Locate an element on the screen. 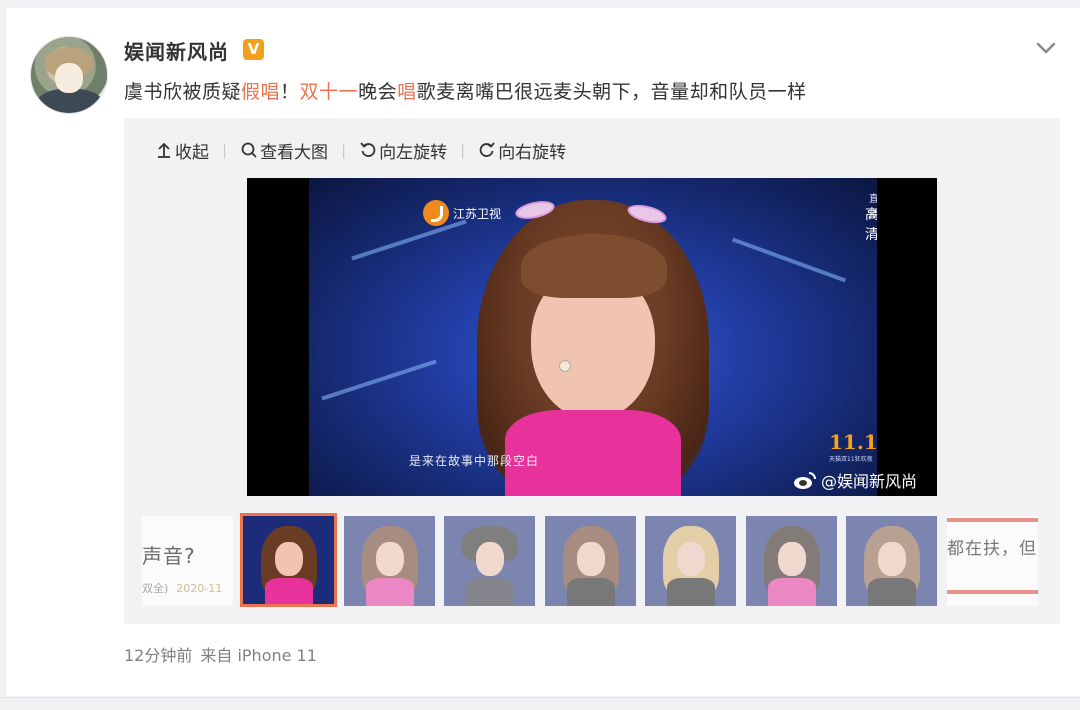 The width and height of the screenshot is (1080, 710). view-large-button: 查看大图 is located at coordinates (284, 150).